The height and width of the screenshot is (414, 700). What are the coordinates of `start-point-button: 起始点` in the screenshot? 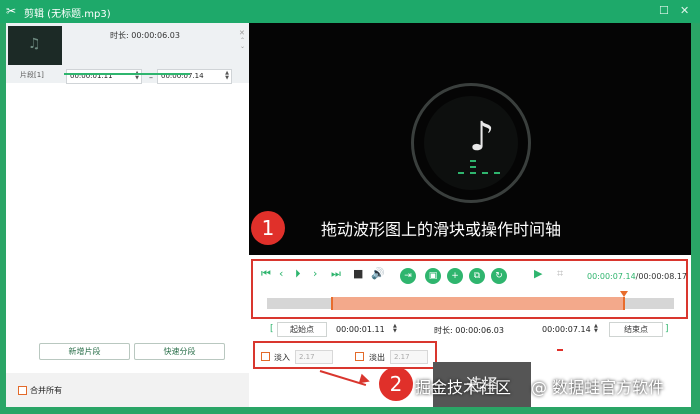 It's located at (302, 329).